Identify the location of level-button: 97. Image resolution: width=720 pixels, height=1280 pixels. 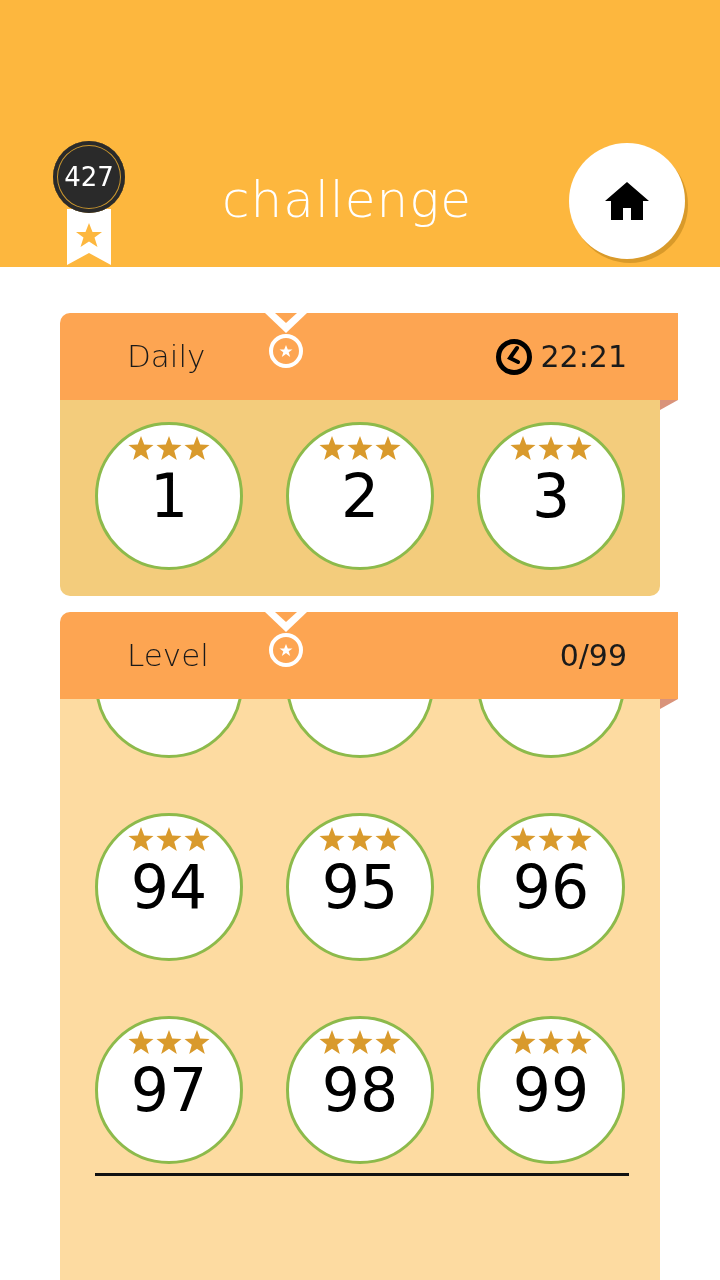
(169, 1090).